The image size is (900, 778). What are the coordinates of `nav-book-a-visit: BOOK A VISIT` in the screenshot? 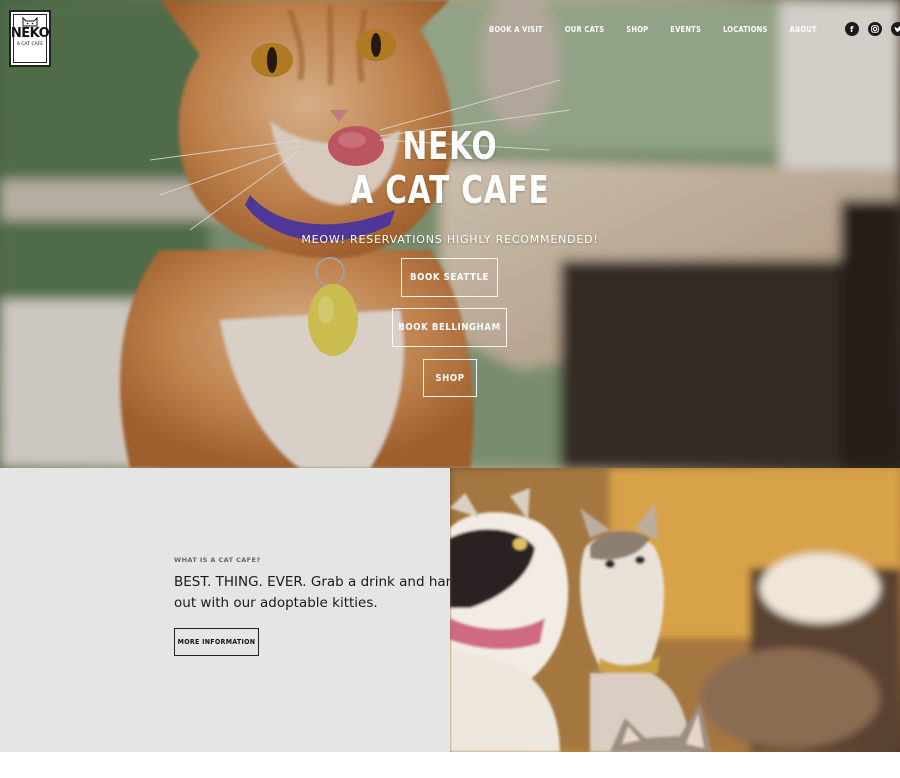 It's located at (516, 29).